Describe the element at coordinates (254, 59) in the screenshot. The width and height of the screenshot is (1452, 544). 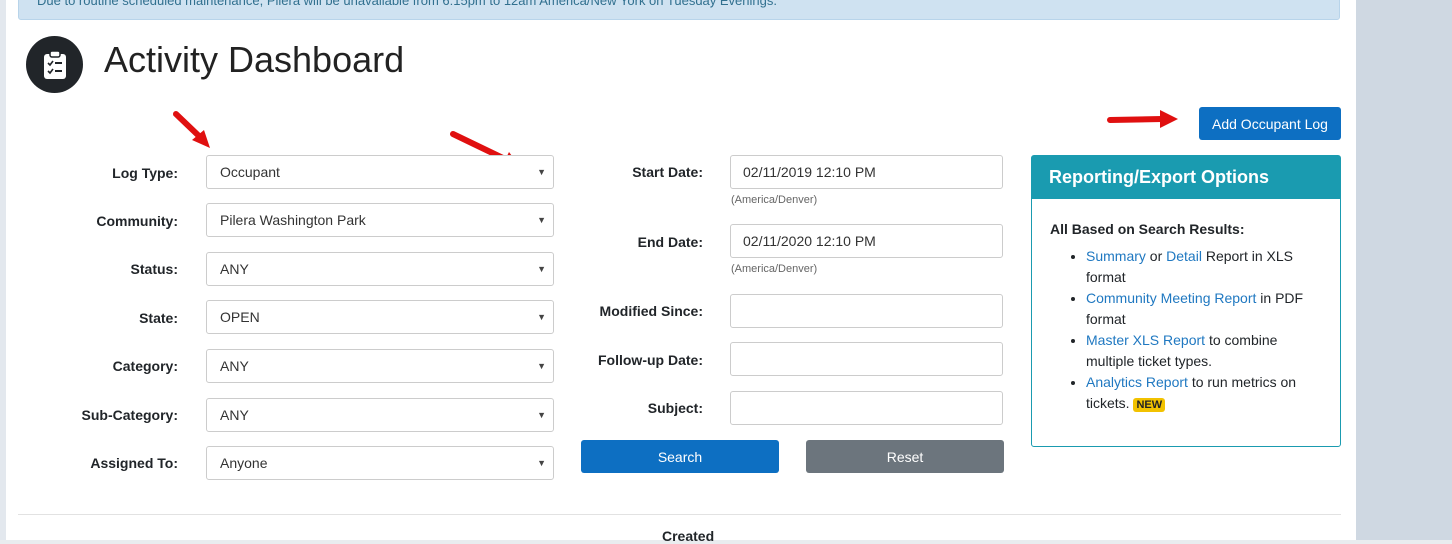
I see `page-title: Activity Dashboard` at that location.